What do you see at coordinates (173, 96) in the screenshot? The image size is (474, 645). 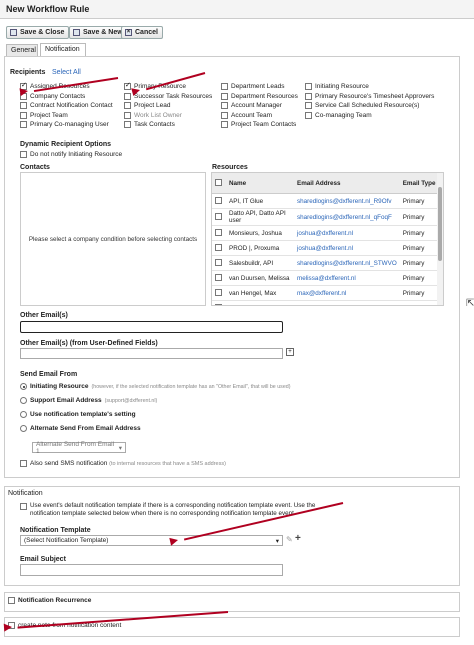 I see `recipient-label: Successor Task Resources` at bounding box center [173, 96].